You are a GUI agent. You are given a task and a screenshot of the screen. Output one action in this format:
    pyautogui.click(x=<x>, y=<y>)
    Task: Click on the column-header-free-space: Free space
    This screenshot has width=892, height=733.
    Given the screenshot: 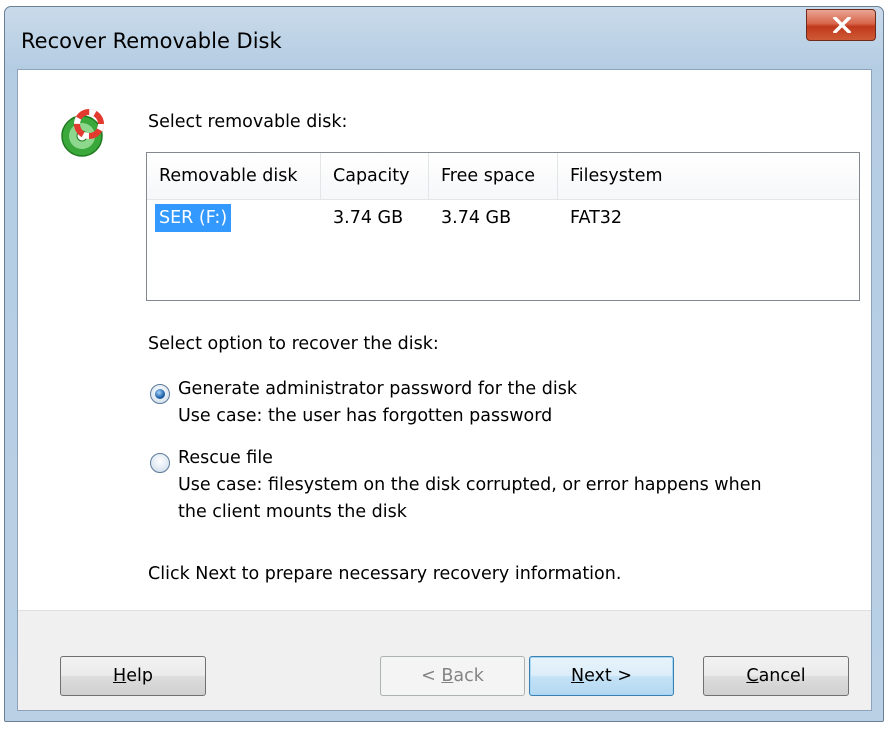 What is the action you would take?
    pyautogui.click(x=493, y=176)
    